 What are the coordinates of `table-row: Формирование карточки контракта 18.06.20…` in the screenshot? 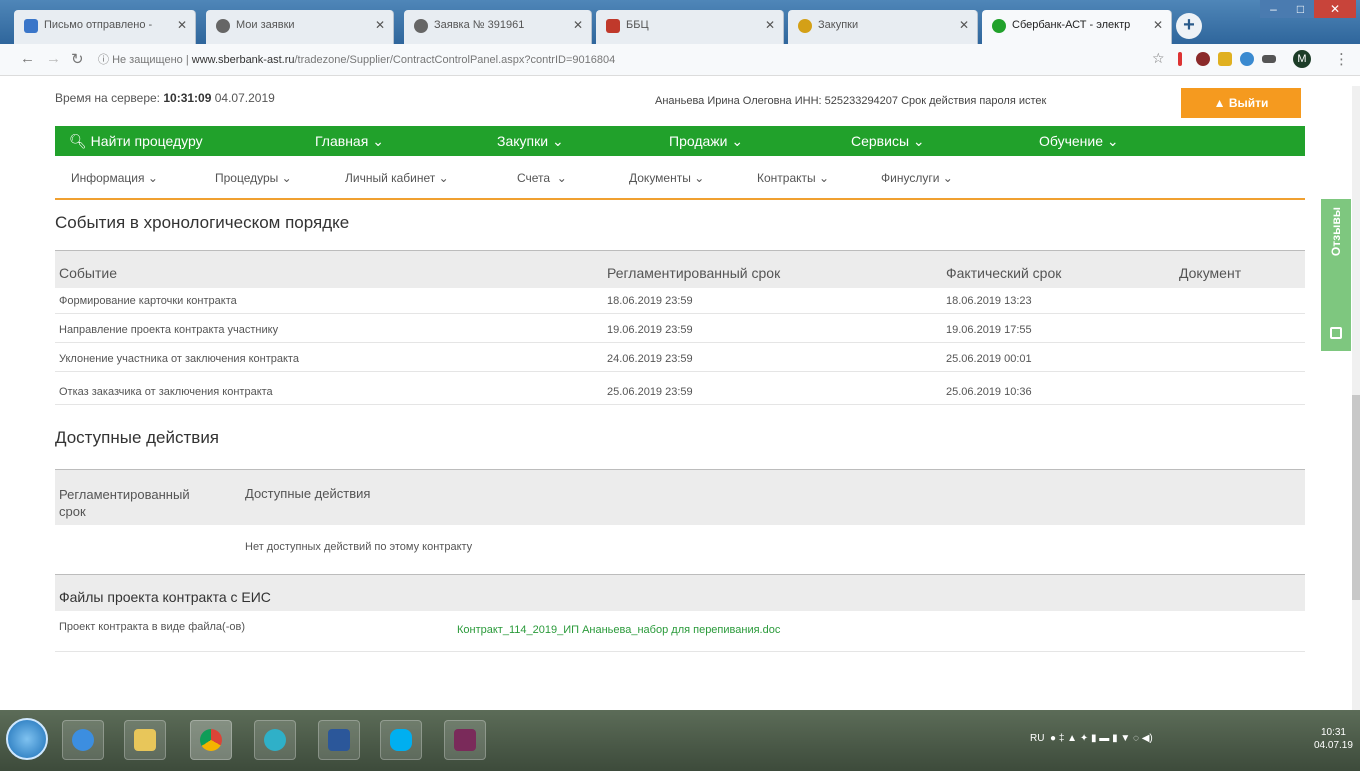 It's located at (680, 301).